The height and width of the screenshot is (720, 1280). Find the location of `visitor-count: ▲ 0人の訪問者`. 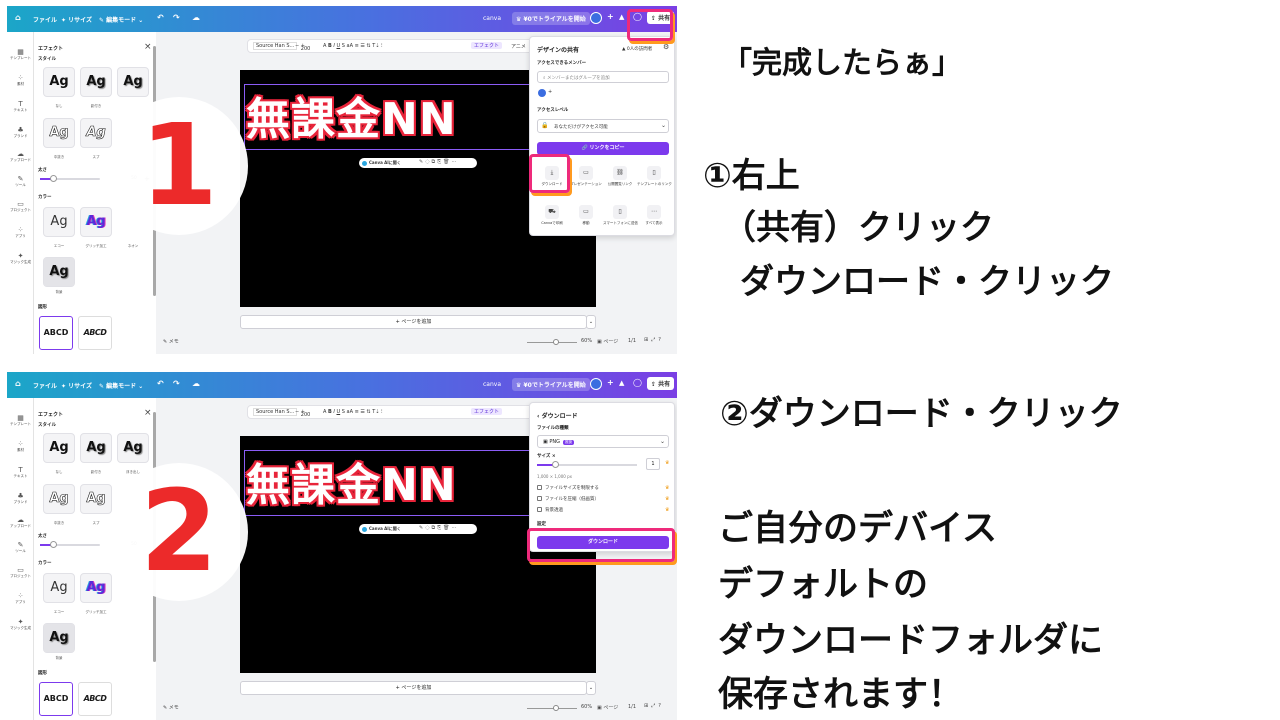

visitor-count: ▲ 0人の訪問者 is located at coordinates (637, 49).